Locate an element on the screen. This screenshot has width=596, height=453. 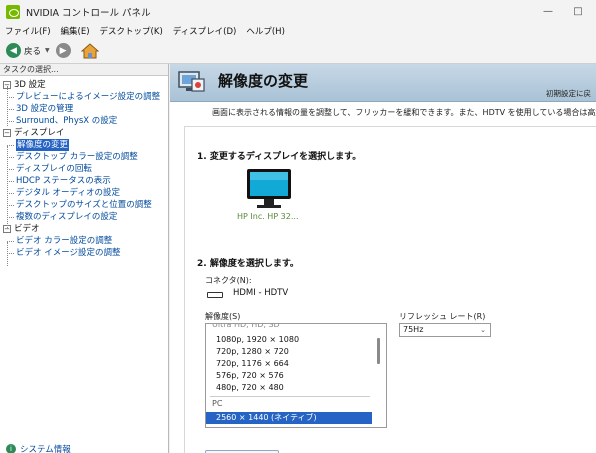
home-icon is located at coordinates (89, 51).